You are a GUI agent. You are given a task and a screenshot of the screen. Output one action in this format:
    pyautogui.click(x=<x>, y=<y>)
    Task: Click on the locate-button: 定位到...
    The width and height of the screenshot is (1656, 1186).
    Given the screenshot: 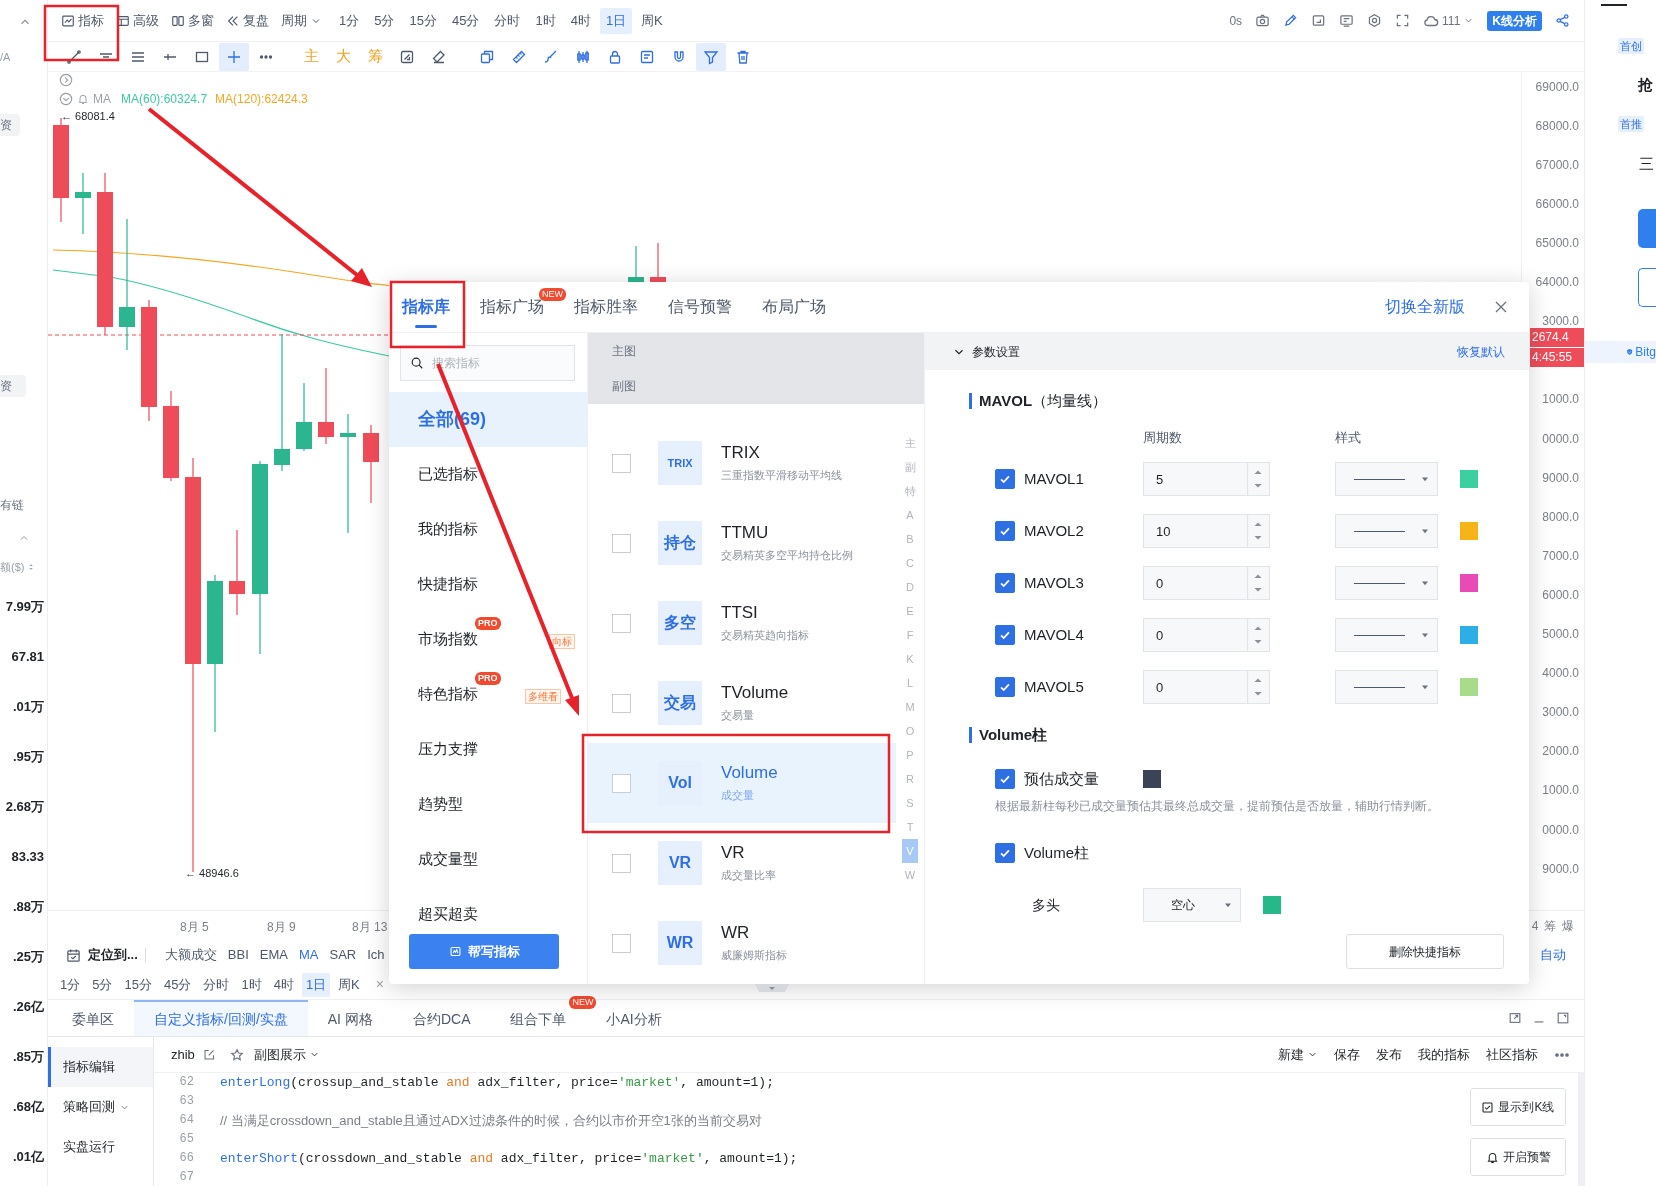 What is the action you would take?
    pyautogui.click(x=113, y=955)
    